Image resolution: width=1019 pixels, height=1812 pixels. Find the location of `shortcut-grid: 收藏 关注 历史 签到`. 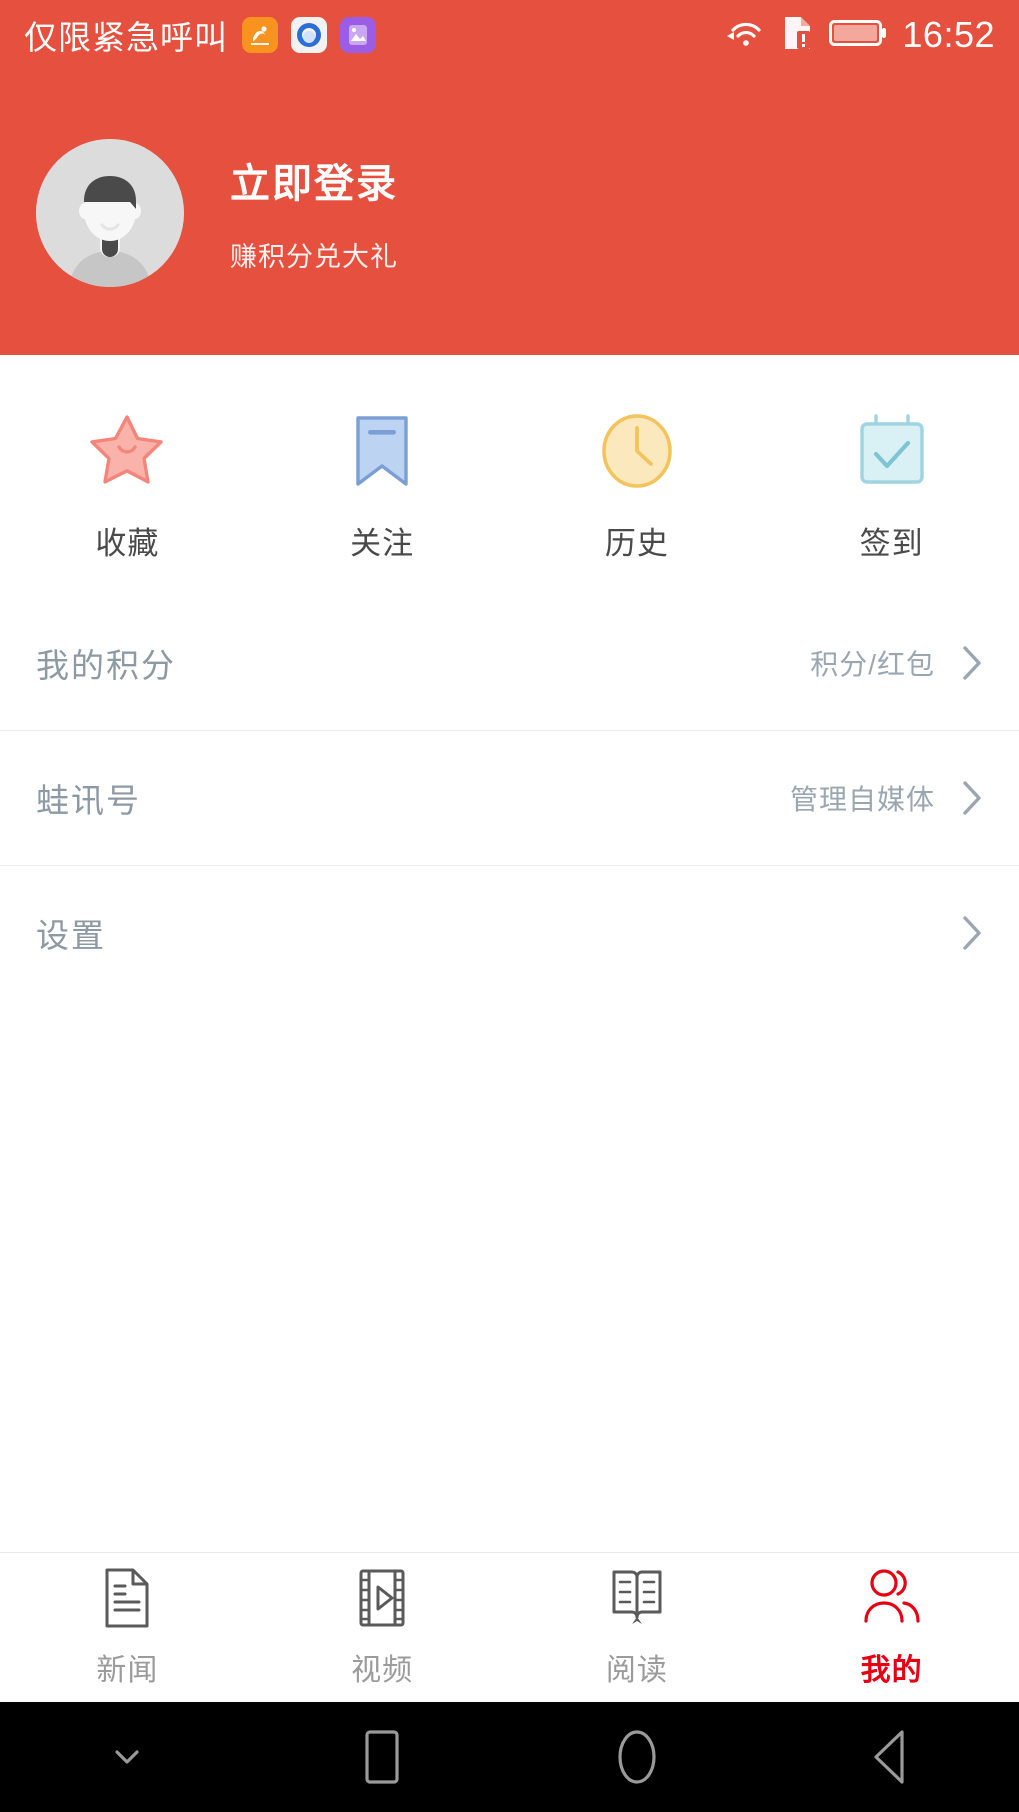

shortcut-grid: 收藏 关注 历史 签到 is located at coordinates (509, 475).